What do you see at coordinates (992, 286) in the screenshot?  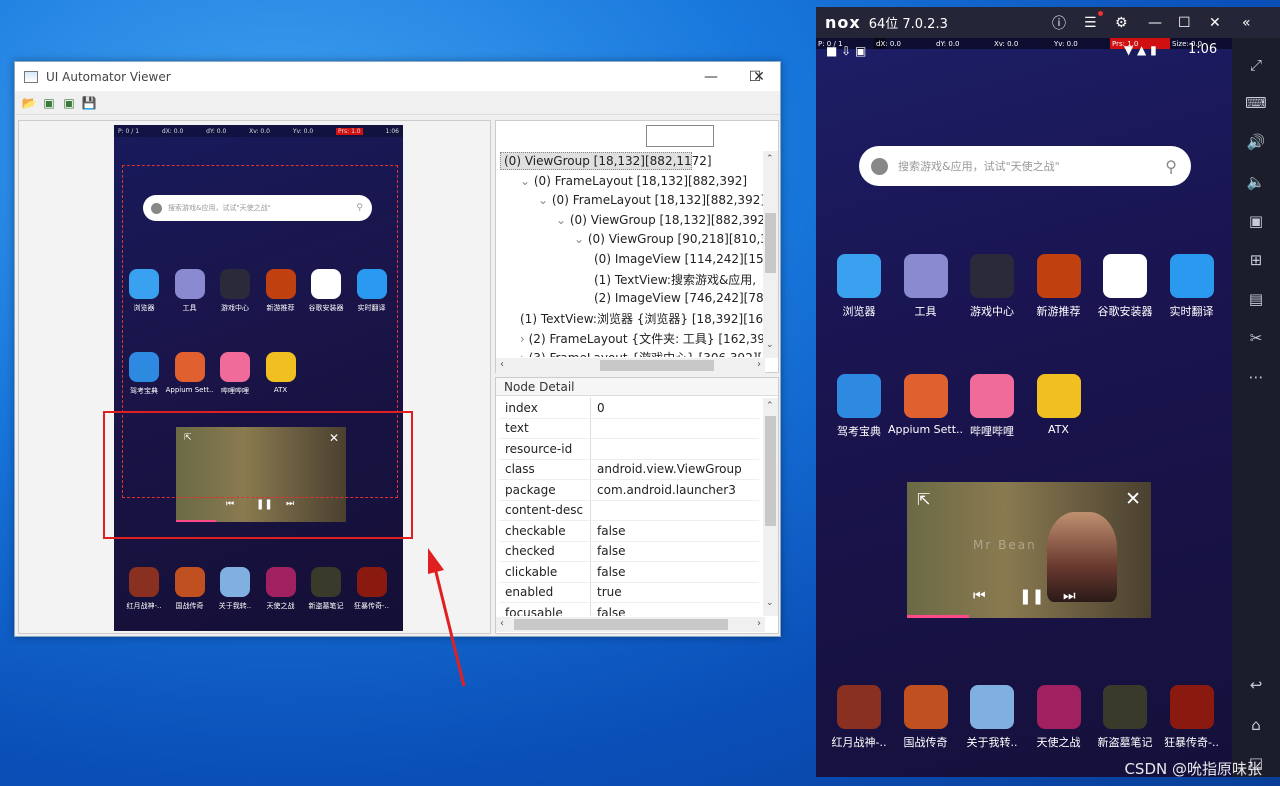 I see `home-app-3: 游戏中心` at bounding box center [992, 286].